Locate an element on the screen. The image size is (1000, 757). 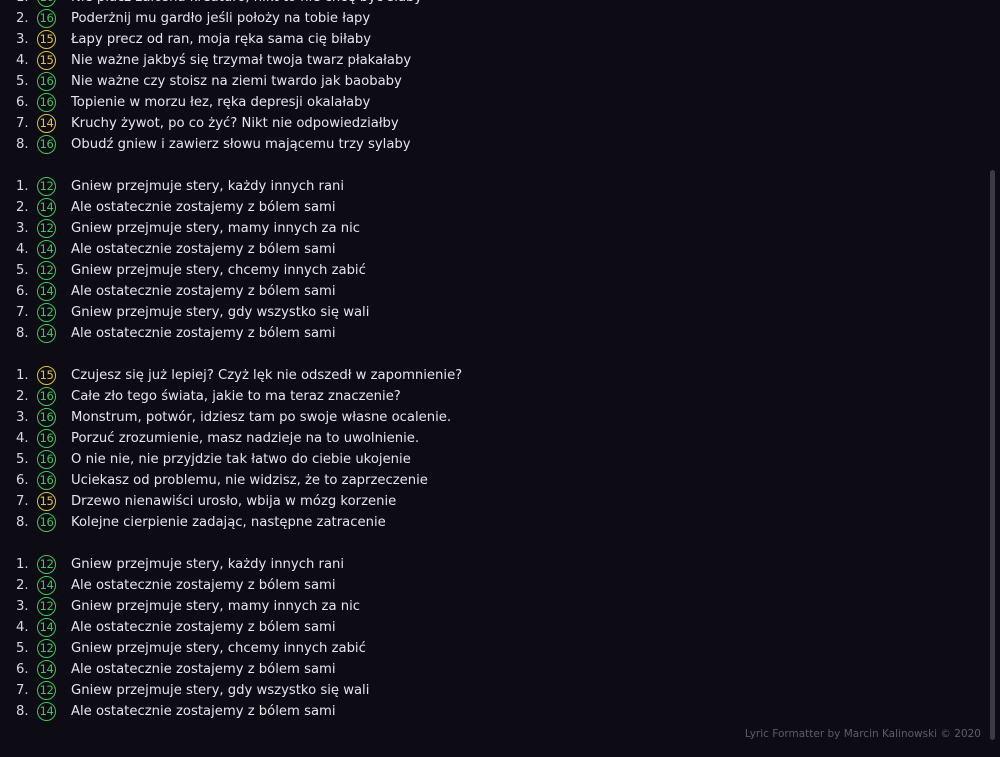
vertical-scrollbar is located at coordinates (993, 378).